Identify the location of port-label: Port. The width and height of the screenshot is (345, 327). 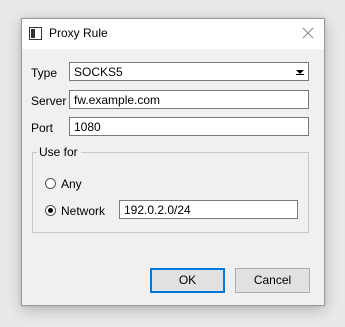
(42, 128).